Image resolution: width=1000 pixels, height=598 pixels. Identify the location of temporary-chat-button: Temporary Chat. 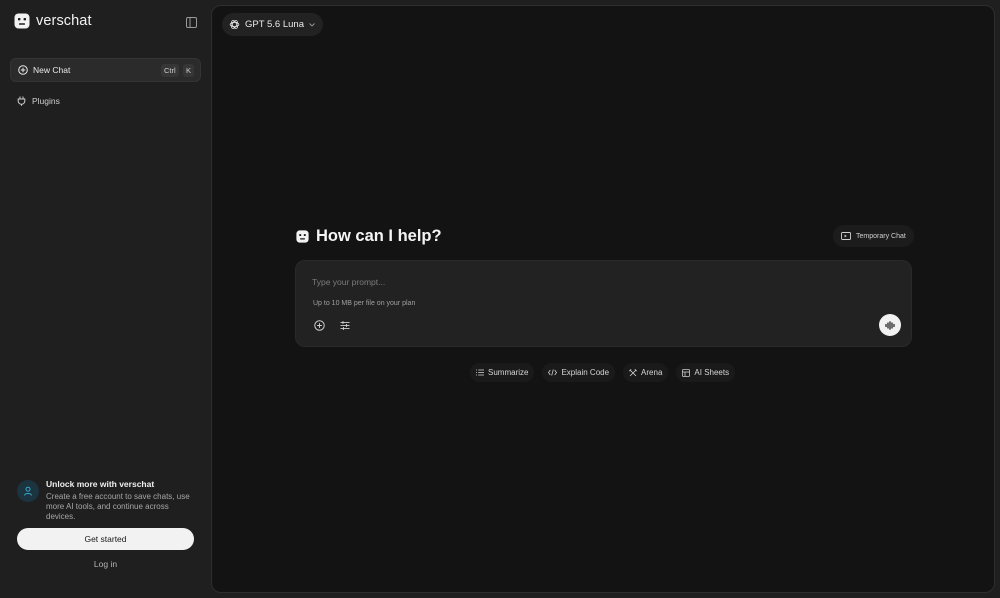
(873, 236).